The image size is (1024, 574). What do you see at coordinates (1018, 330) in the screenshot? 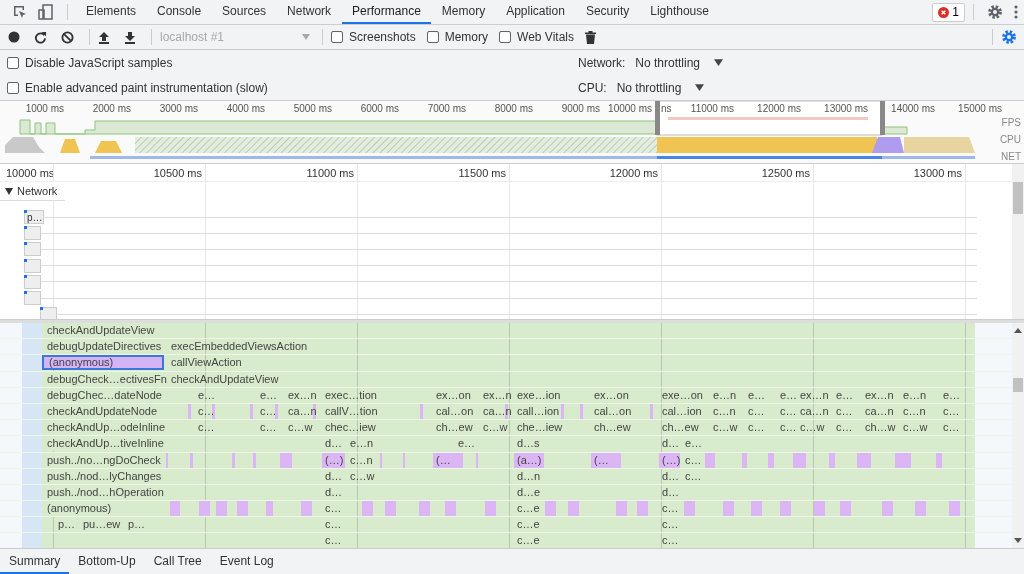
I see `scroll-up-icon` at bounding box center [1018, 330].